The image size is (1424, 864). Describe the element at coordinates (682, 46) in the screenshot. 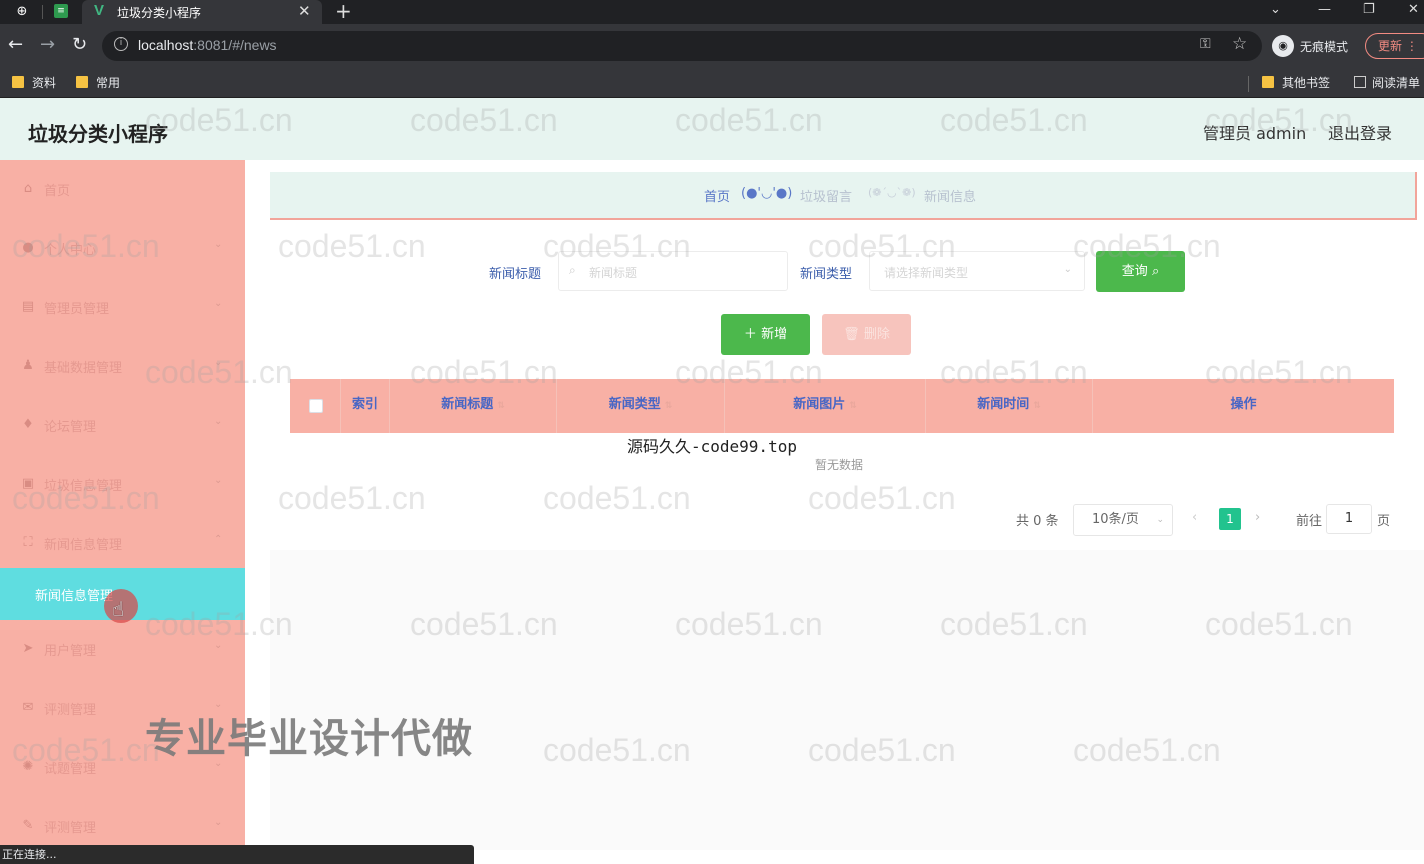

I see `url-field: i localhost:8081/#/news ⚿ ☆` at that location.